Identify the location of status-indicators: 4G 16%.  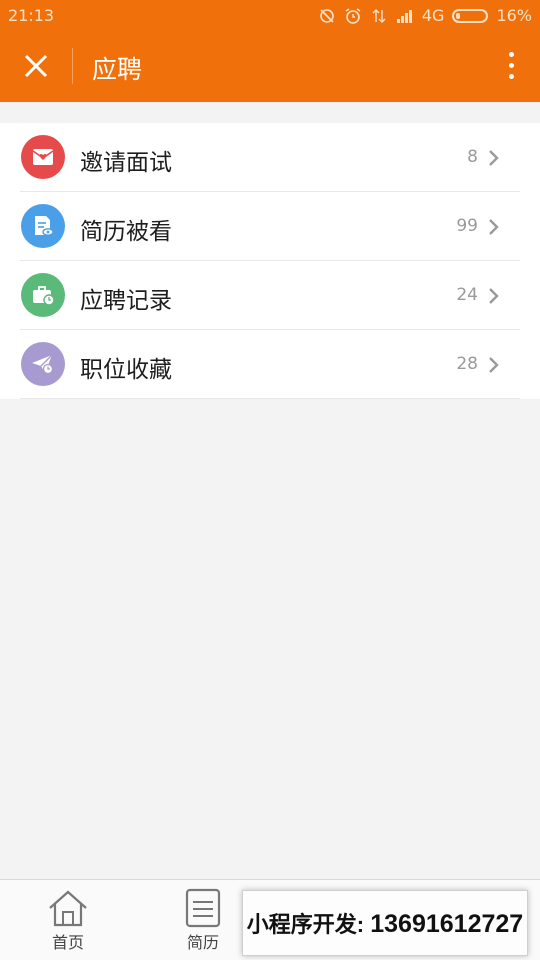
(425, 15).